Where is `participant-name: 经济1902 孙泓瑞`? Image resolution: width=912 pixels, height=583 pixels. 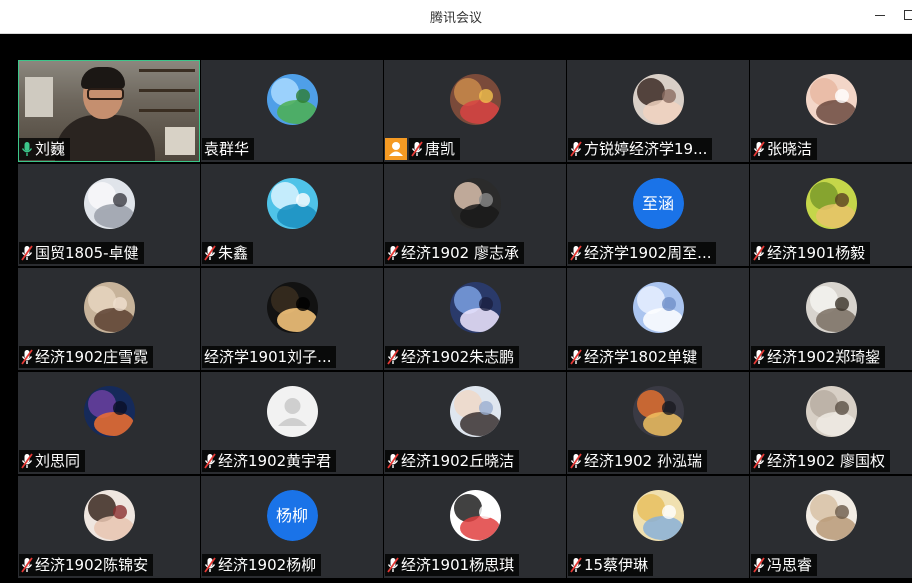
participant-name: 经济1902 孙泓瑞 is located at coordinates (643, 461).